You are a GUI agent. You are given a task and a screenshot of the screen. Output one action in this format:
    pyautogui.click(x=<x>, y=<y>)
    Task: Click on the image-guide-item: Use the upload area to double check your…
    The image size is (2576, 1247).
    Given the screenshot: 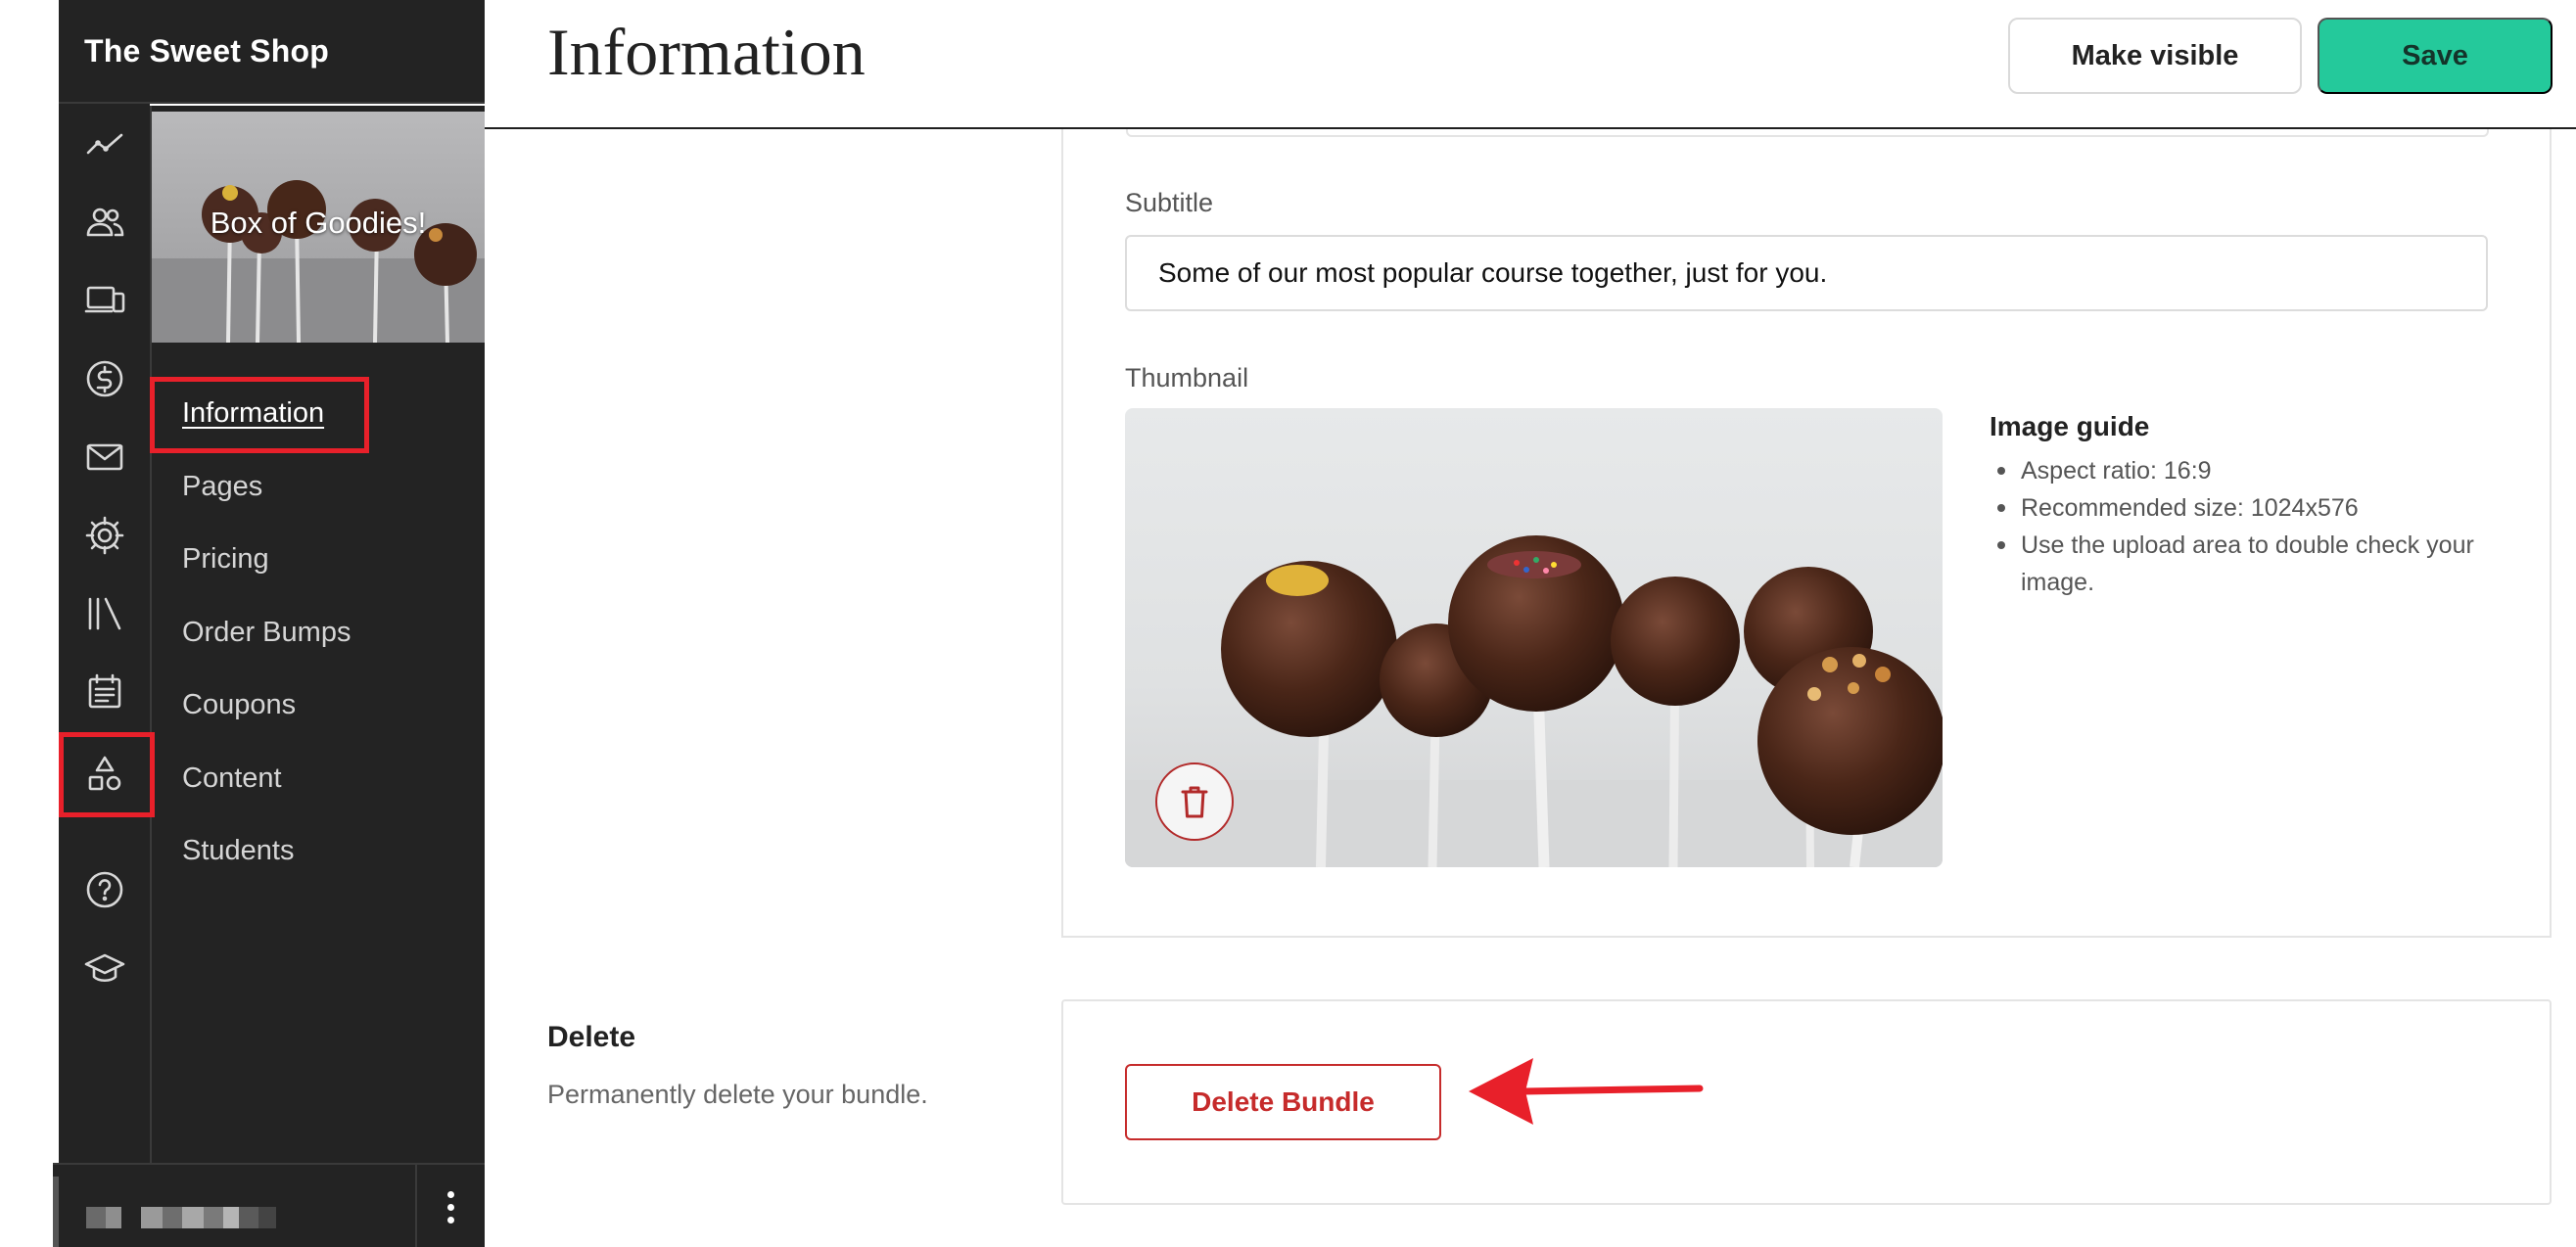 What is the action you would take?
    pyautogui.click(x=2244, y=564)
    